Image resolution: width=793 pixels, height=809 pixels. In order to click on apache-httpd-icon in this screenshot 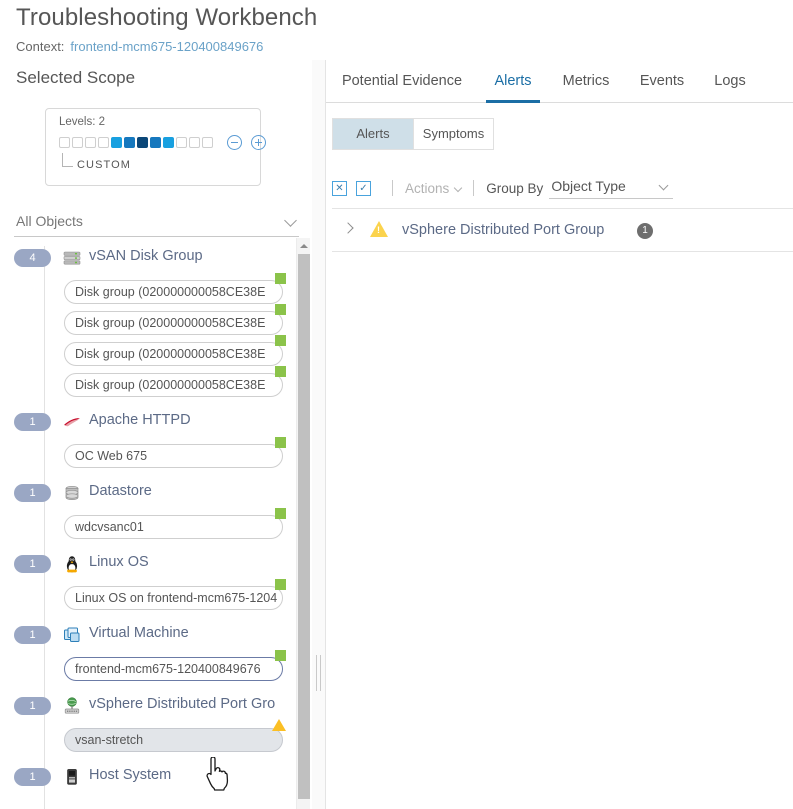, I will do `click(72, 422)`.